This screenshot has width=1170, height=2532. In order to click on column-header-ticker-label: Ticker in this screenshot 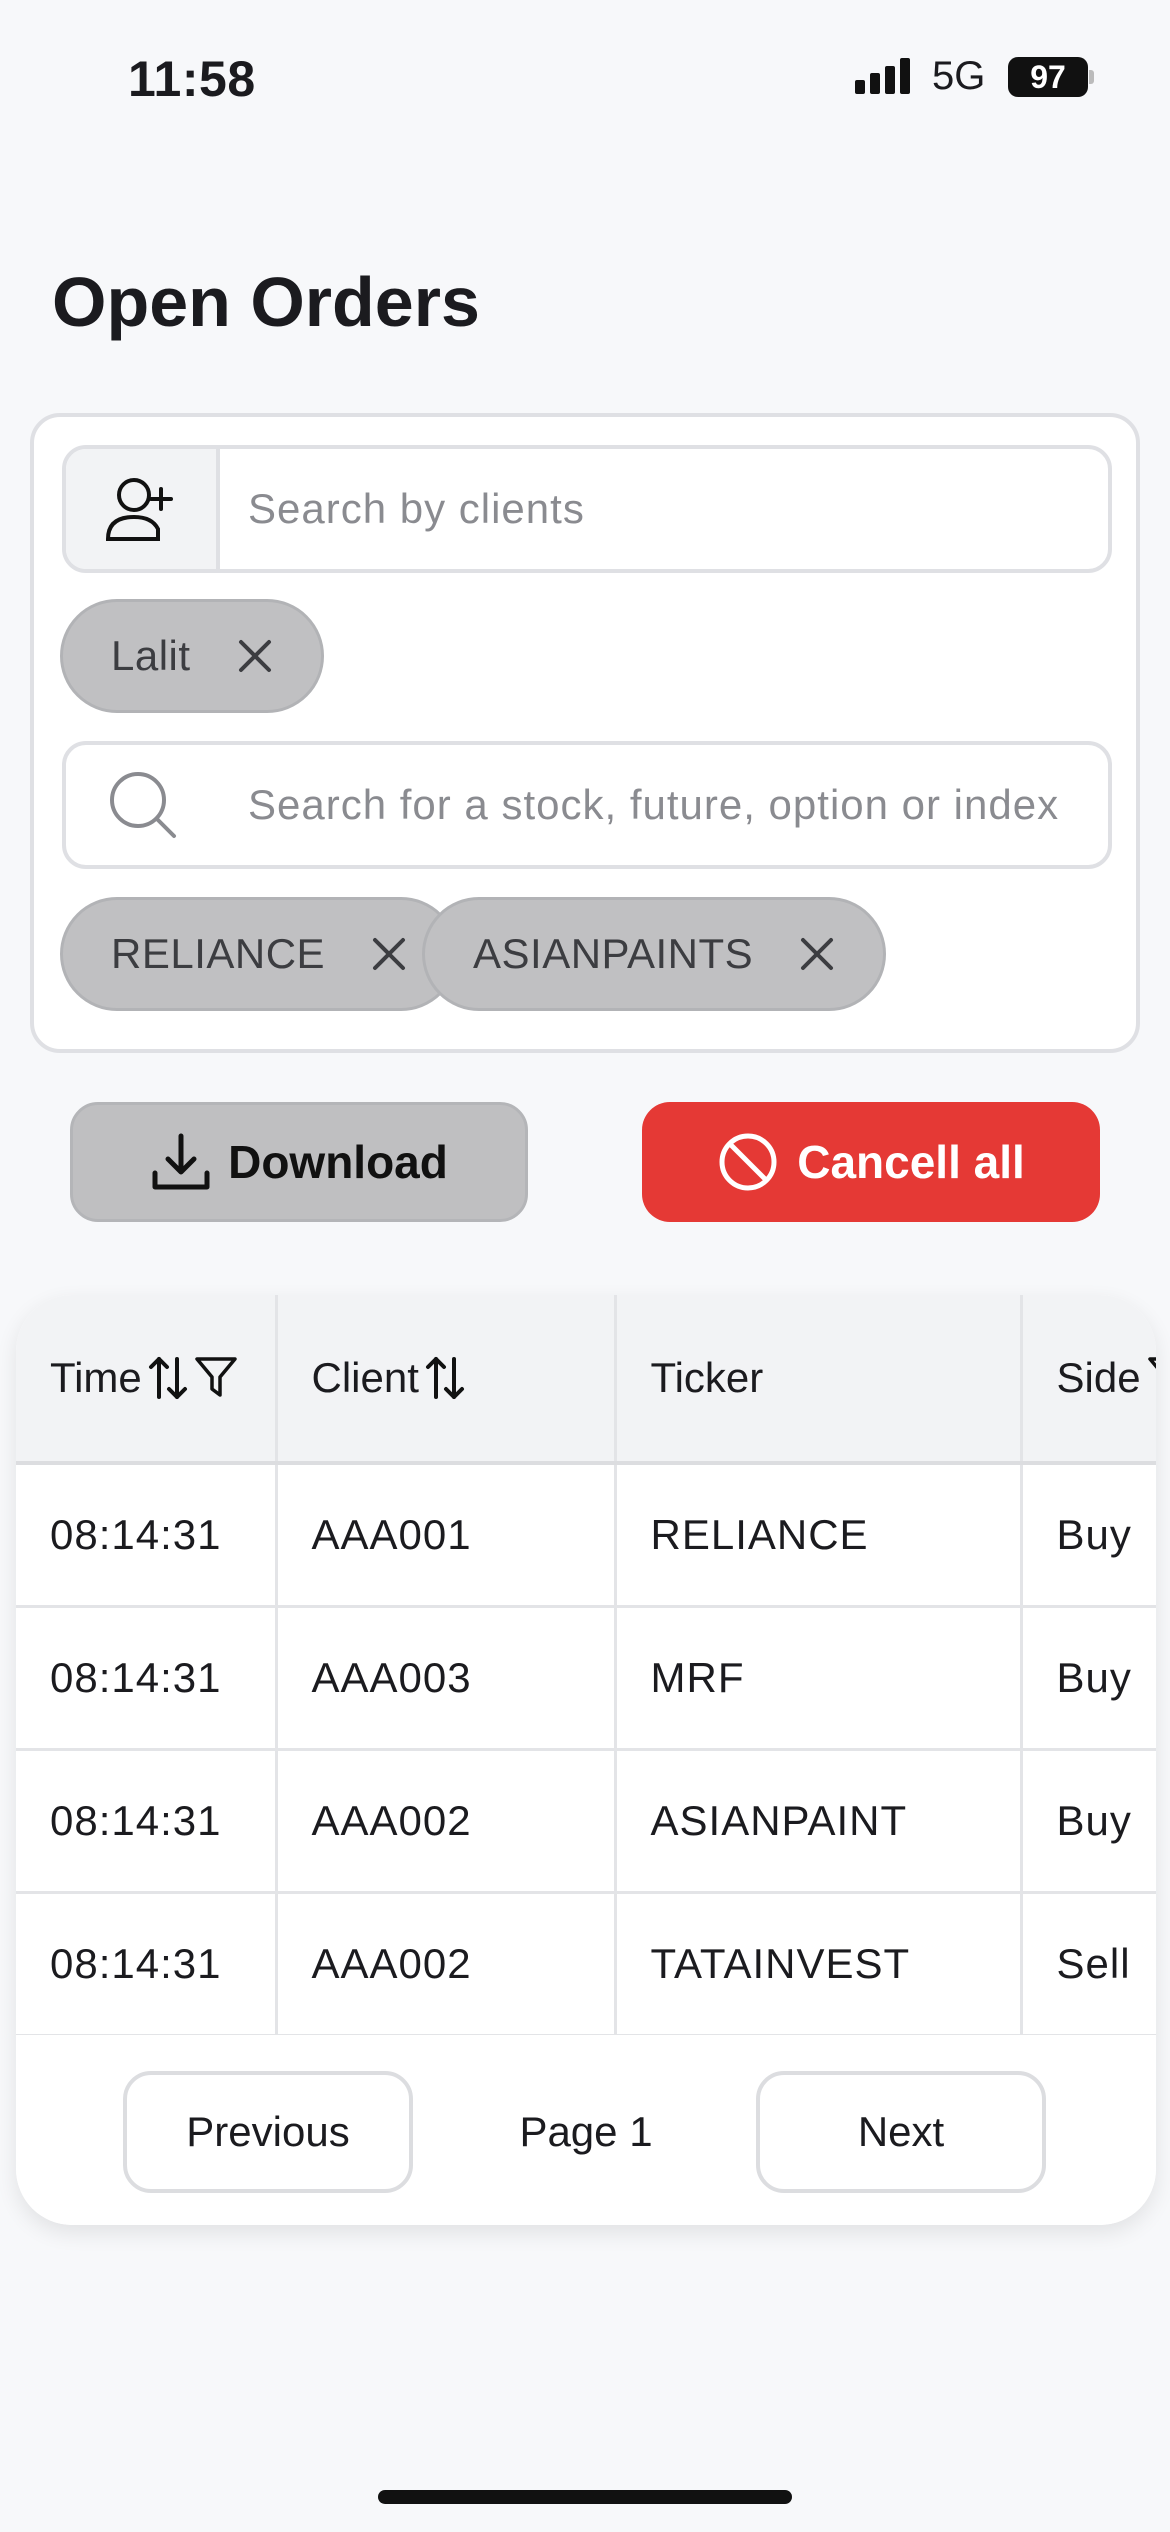, I will do `click(707, 1377)`.